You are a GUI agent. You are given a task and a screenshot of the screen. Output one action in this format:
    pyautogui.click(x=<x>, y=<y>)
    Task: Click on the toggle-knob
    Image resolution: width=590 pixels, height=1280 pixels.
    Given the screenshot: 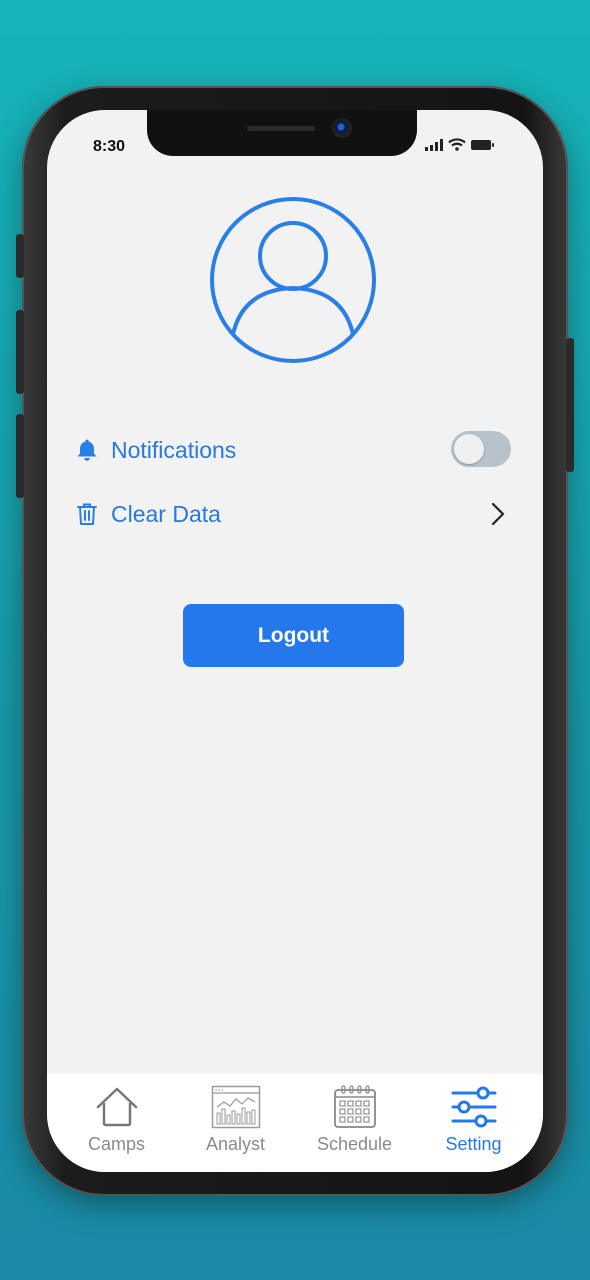 What is the action you would take?
    pyautogui.click(x=469, y=449)
    